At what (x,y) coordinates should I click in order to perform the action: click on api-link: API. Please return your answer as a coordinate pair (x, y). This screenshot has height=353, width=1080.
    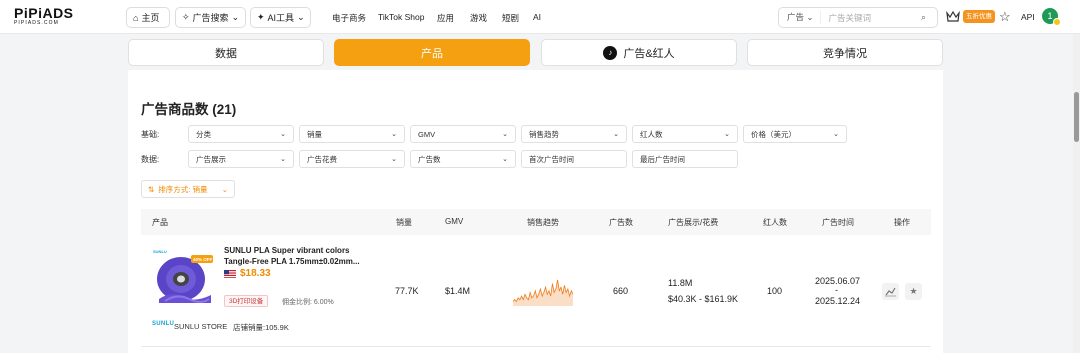
    Looking at the image, I should click on (1028, 17).